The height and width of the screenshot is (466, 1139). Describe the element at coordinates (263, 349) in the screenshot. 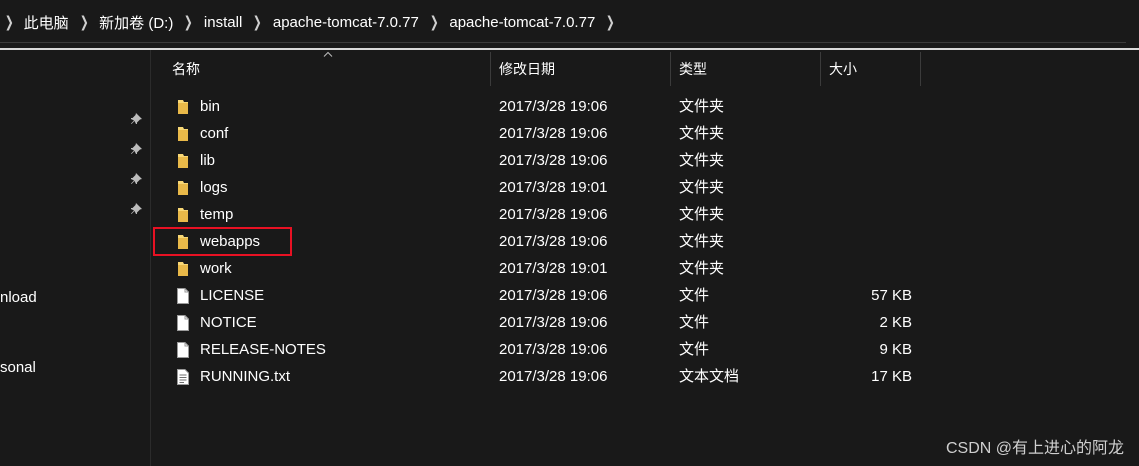

I see `file-name: RELEASE-NOTES` at that location.